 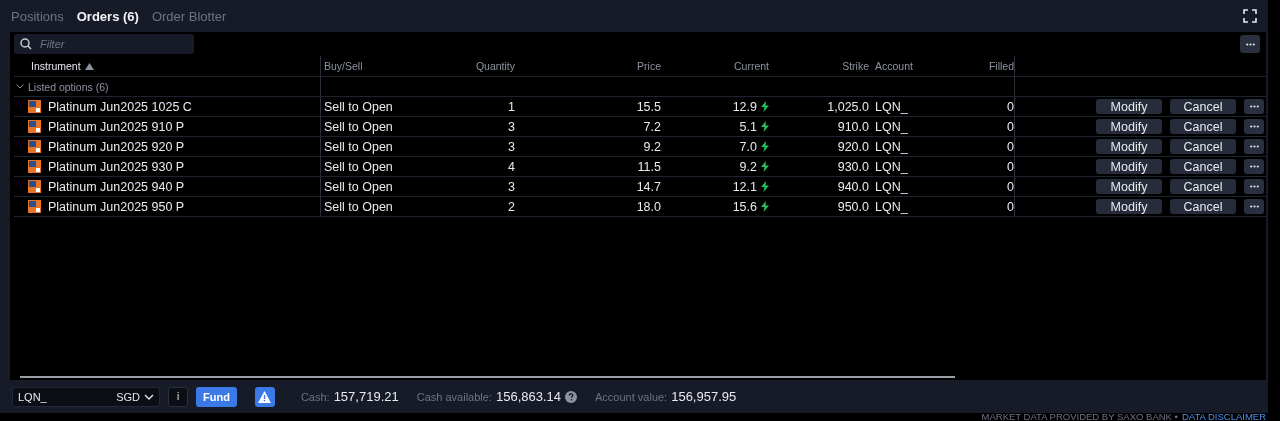 What do you see at coordinates (1250, 16) in the screenshot?
I see `fullscreen-icon` at bounding box center [1250, 16].